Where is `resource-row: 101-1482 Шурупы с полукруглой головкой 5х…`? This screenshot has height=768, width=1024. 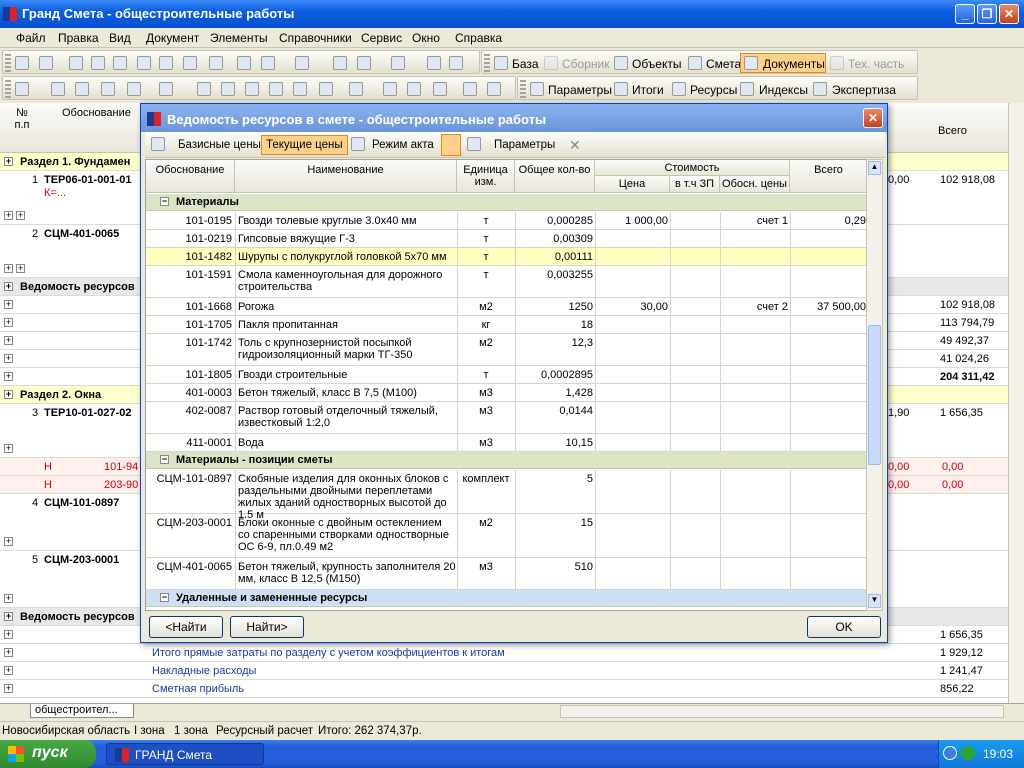
resource-row: 101-1482 Шурупы с полукруглой головкой 5х… is located at coordinates (506, 257).